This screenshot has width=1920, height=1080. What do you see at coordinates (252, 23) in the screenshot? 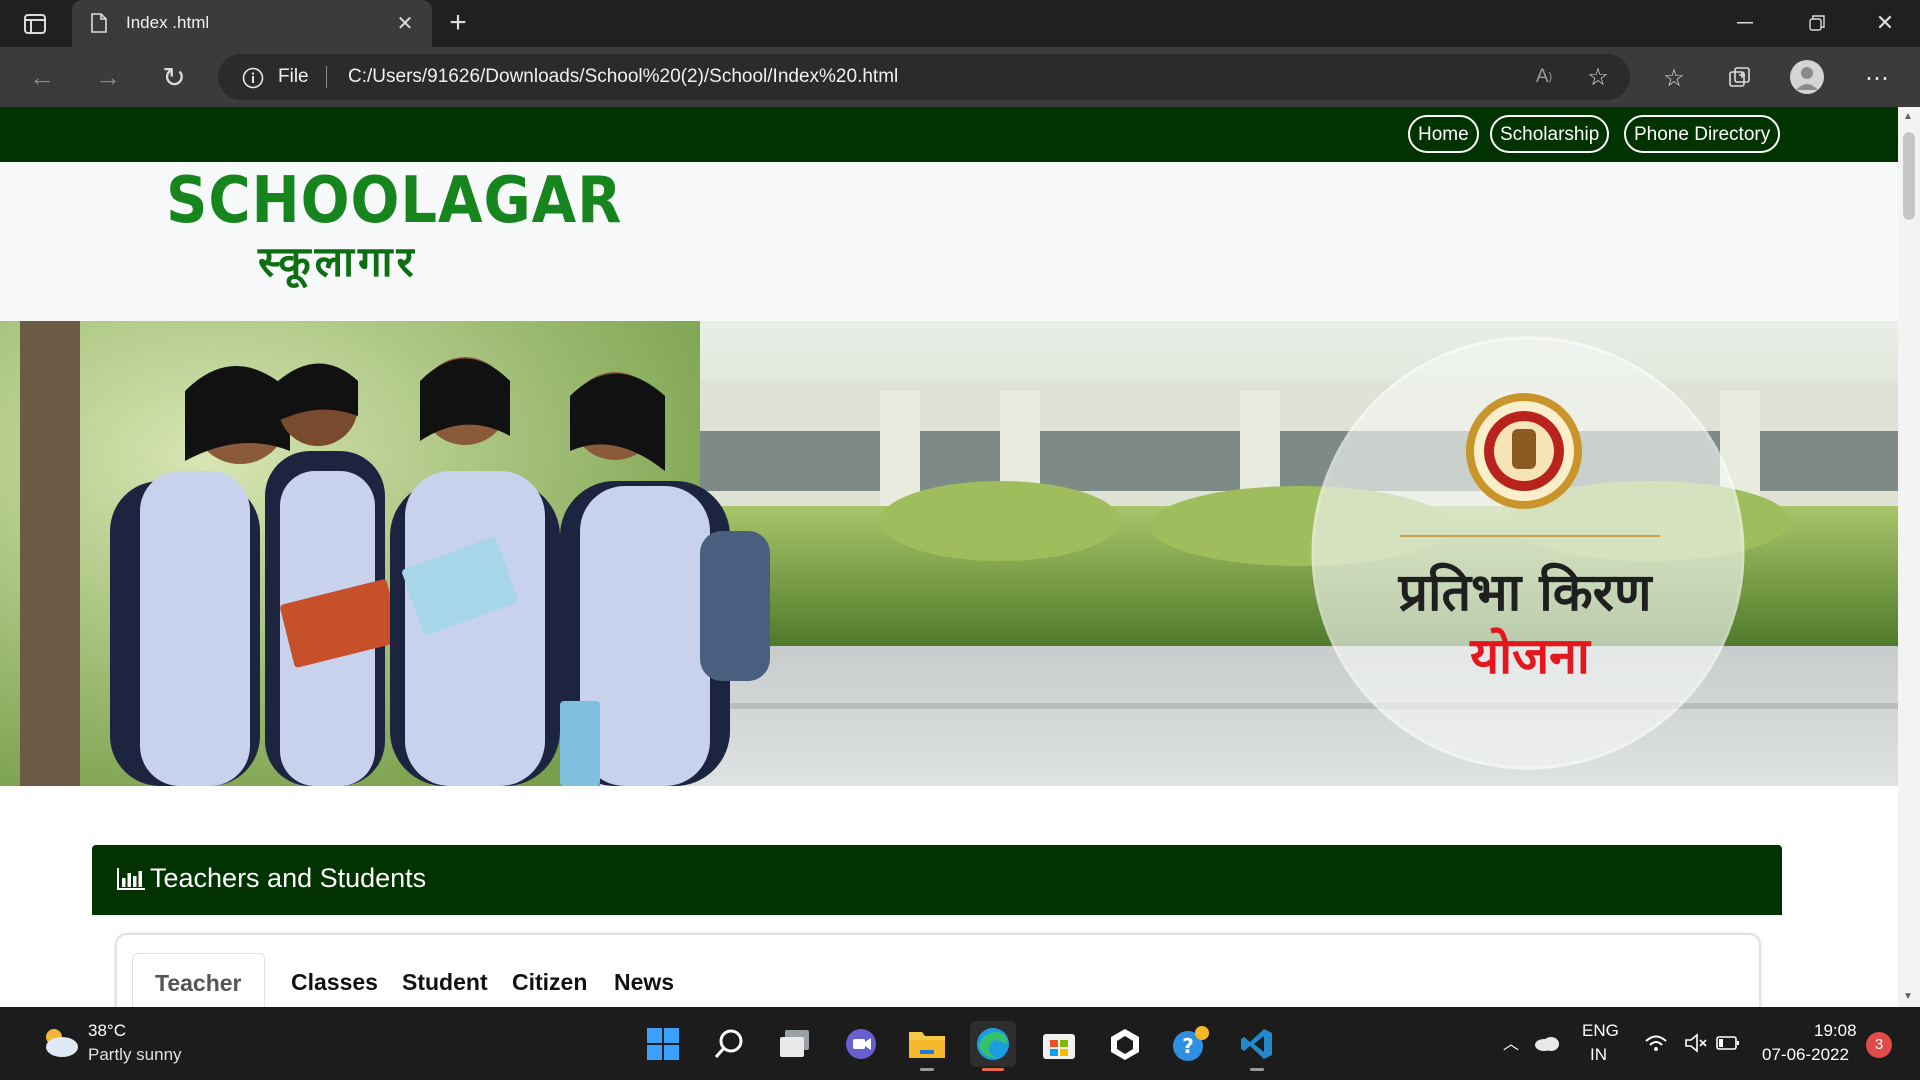
I see `browser-tab: Index .html ✕` at bounding box center [252, 23].